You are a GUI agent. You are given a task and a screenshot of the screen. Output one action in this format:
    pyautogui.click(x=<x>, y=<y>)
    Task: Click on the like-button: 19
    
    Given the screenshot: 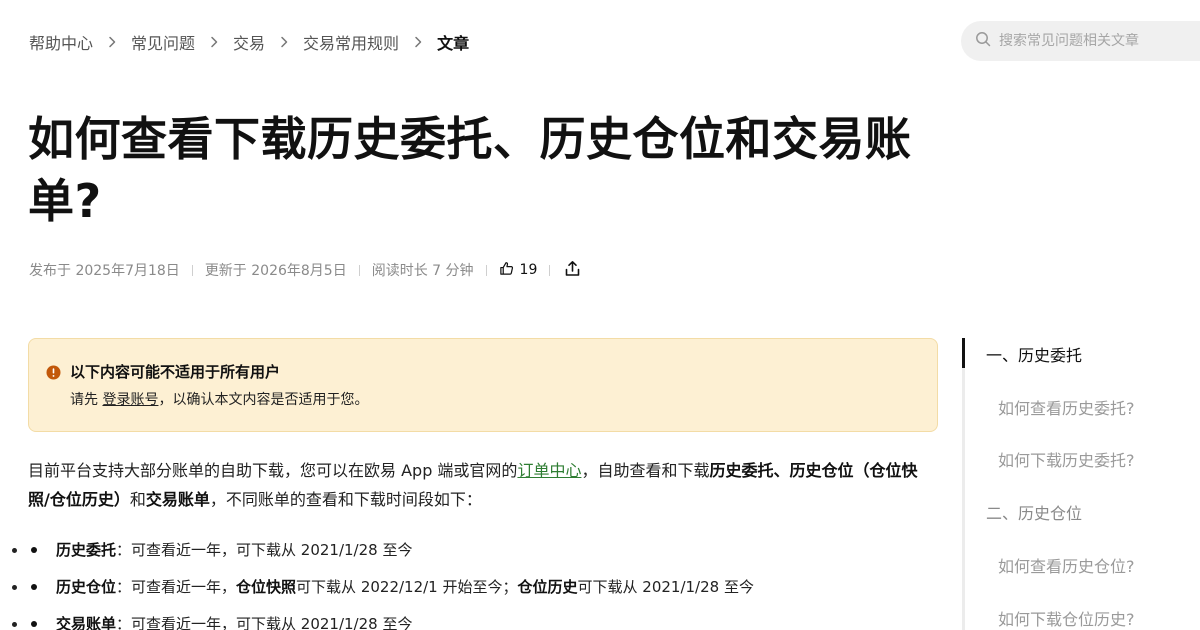 What is the action you would take?
    pyautogui.click(x=518, y=270)
    